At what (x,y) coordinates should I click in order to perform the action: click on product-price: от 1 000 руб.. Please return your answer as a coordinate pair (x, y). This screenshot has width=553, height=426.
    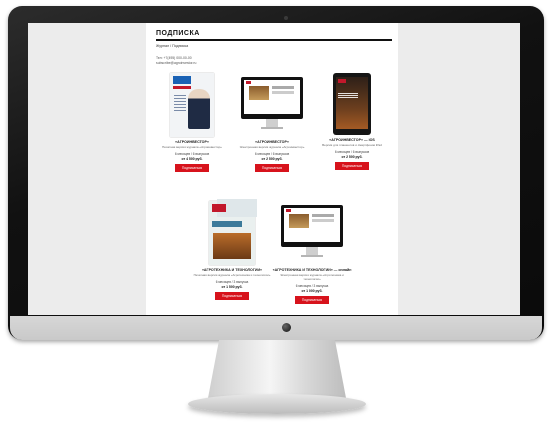
    Looking at the image, I should click on (312, 291).